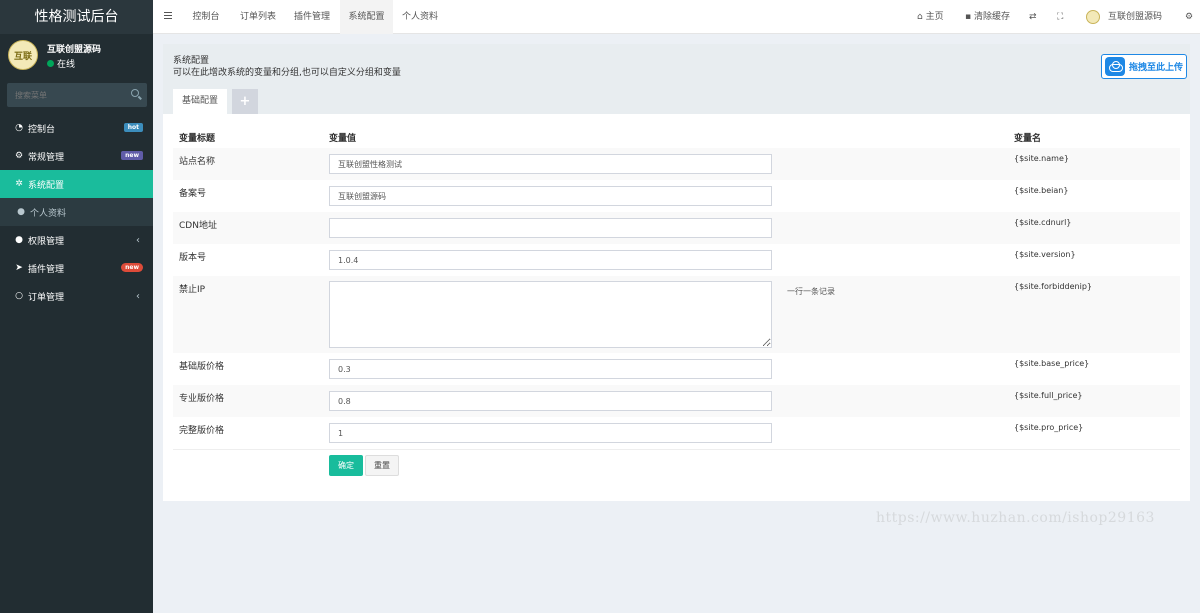 The width and height of the screenshot is (1200, 613). What do you see at coordinates (193, 258) in the screenshot?
I see `row-label: 版本号` at bounding box center [193, 258].